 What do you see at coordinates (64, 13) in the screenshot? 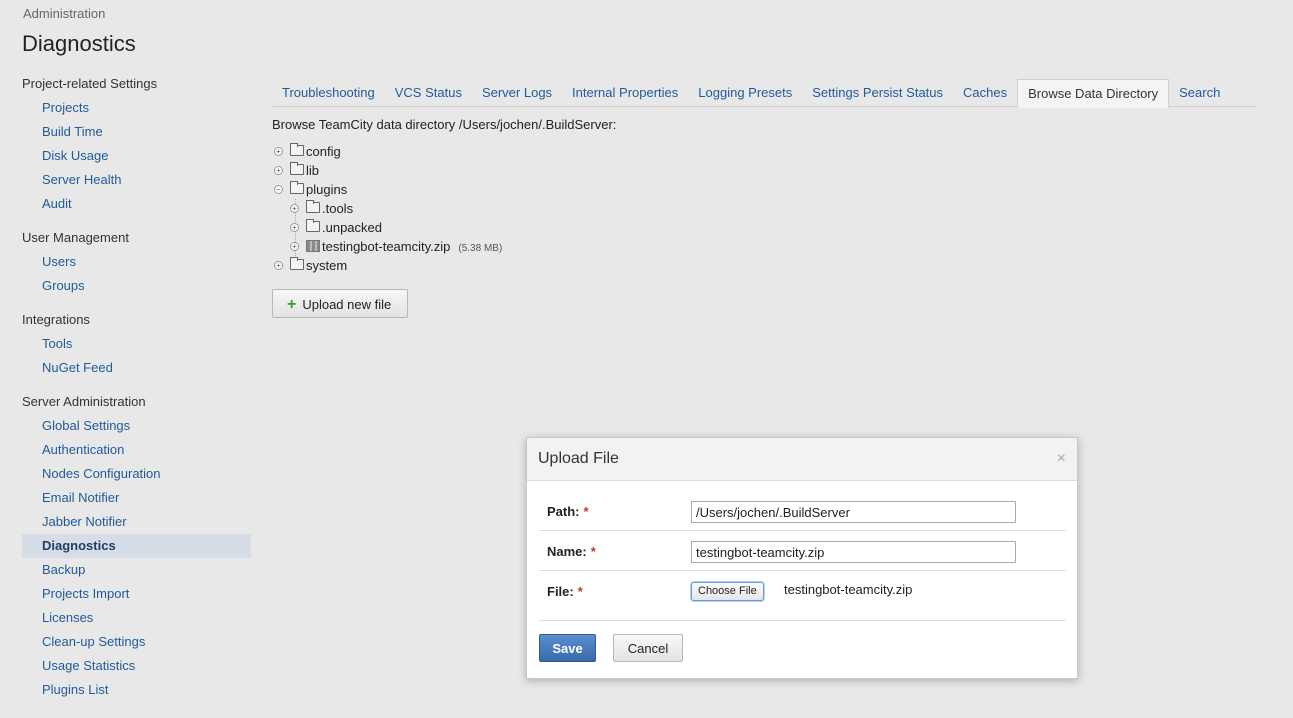
I see `breadcrumb: Administration` at bounding box center [64, 13].